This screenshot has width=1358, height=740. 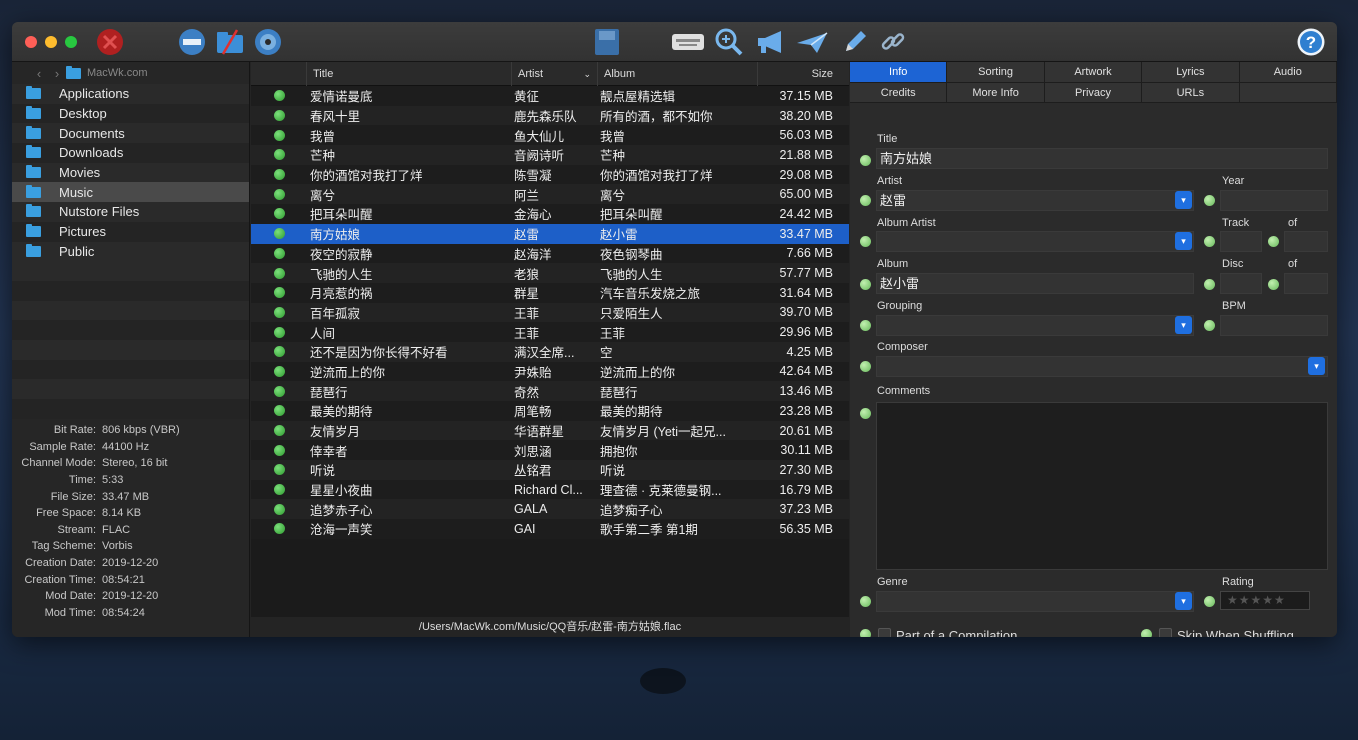 I want to click on track-artist-cell: 丛铭君, so click(x=533, y=471).